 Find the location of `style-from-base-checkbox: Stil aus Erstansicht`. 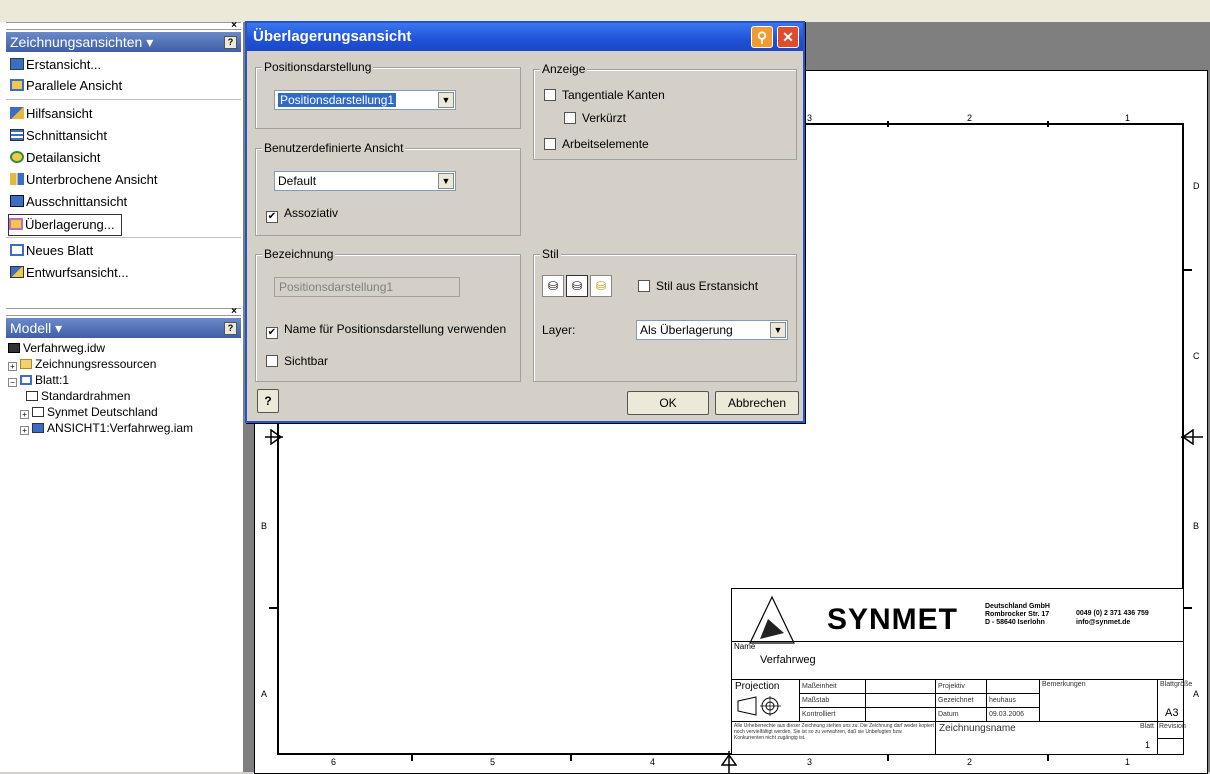

style-from-base-checkbox: Stil aus Erstansicht is located at coordinates (698, 286).